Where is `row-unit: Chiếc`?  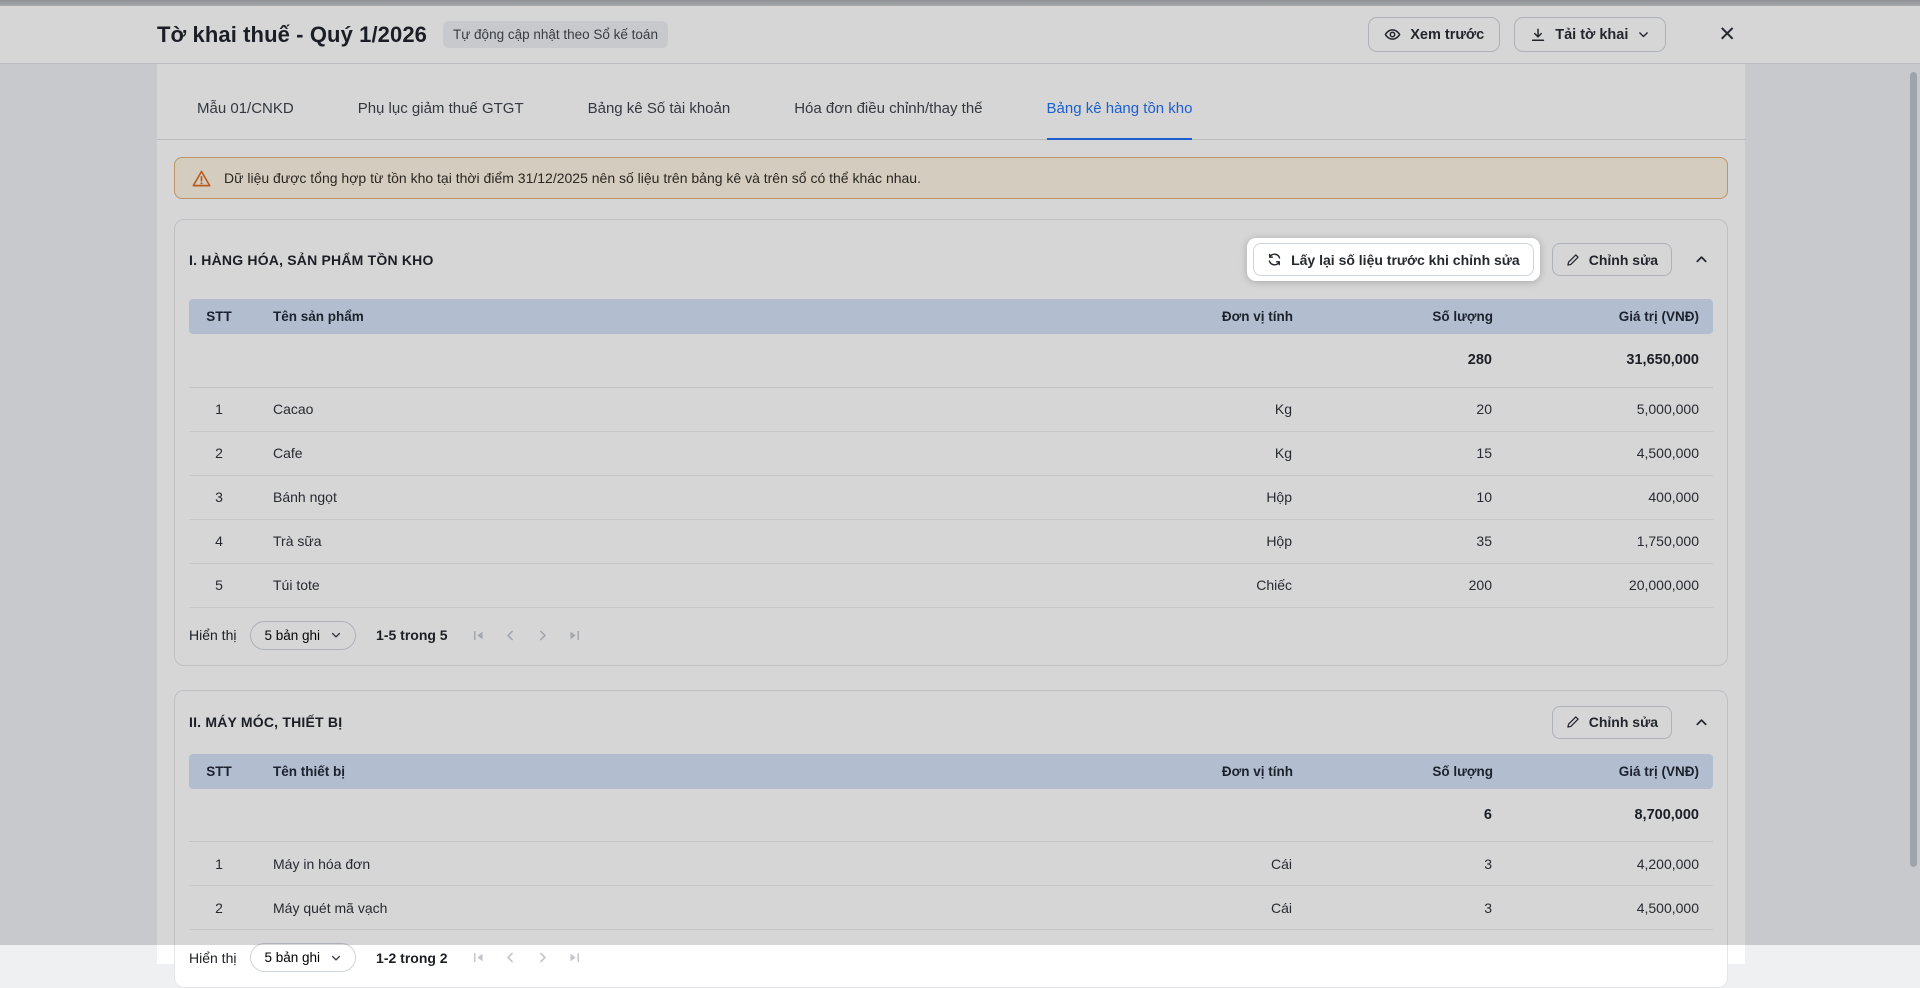 row-unit: Chiếc is located at coordinates (1173, 585).